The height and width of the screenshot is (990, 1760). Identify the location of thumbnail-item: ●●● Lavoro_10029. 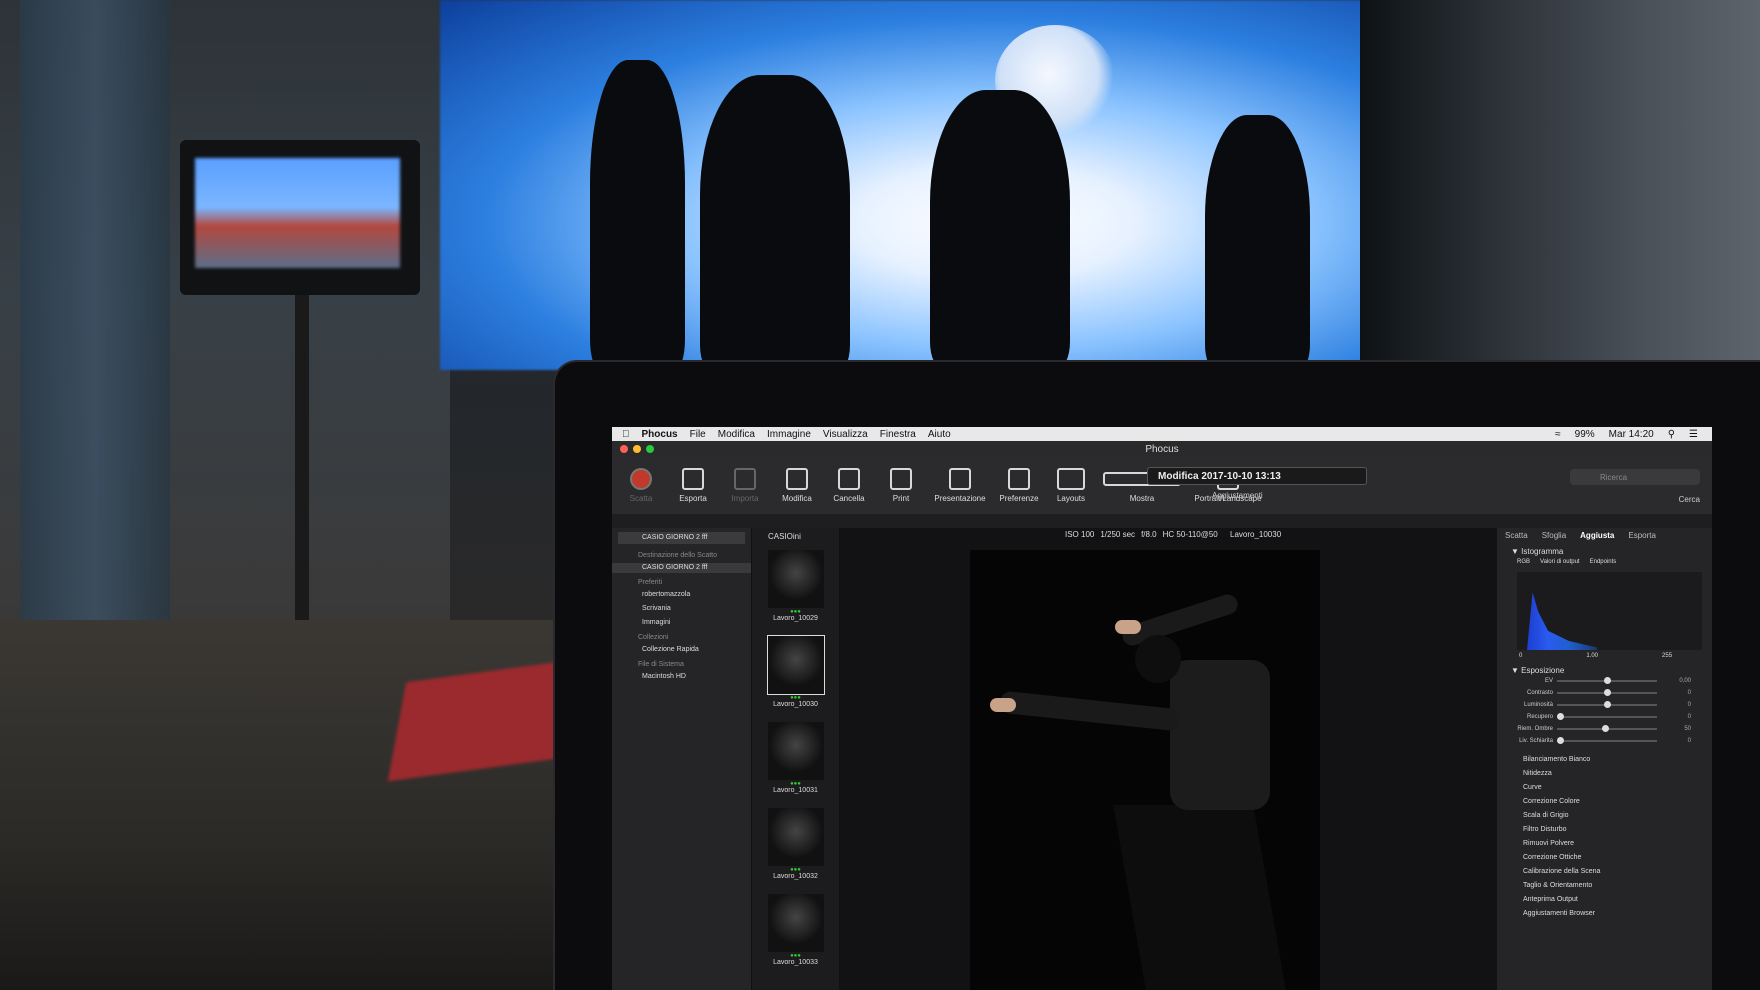
(795, 590).